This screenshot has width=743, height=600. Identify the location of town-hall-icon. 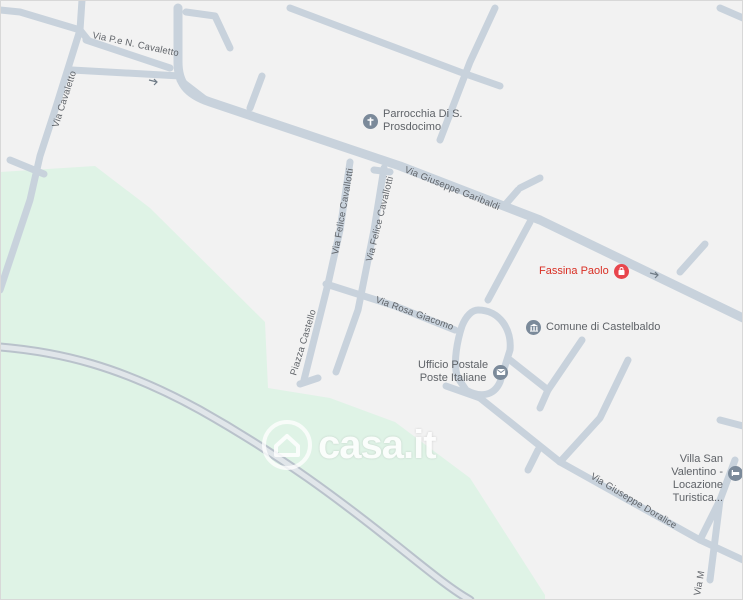
(533, 327).